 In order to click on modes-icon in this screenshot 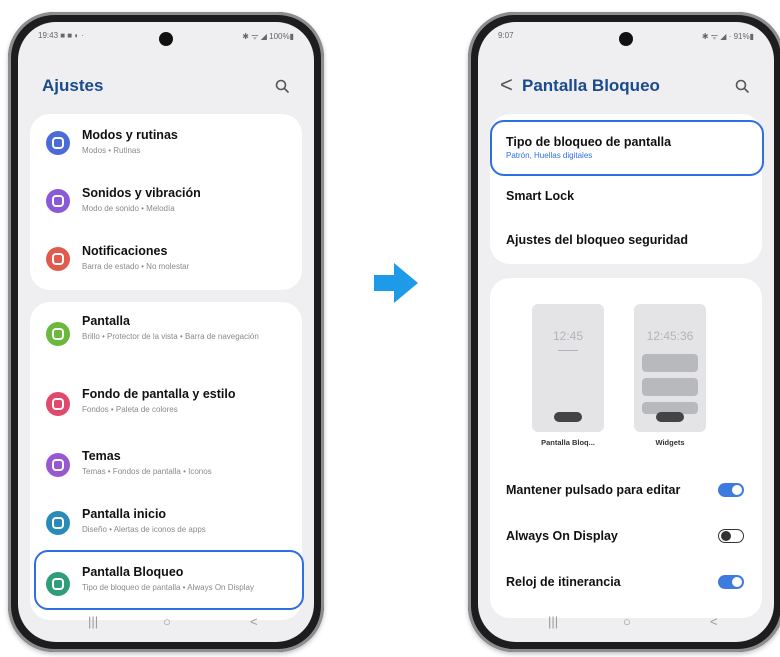, I will do `click(58, 143)`.